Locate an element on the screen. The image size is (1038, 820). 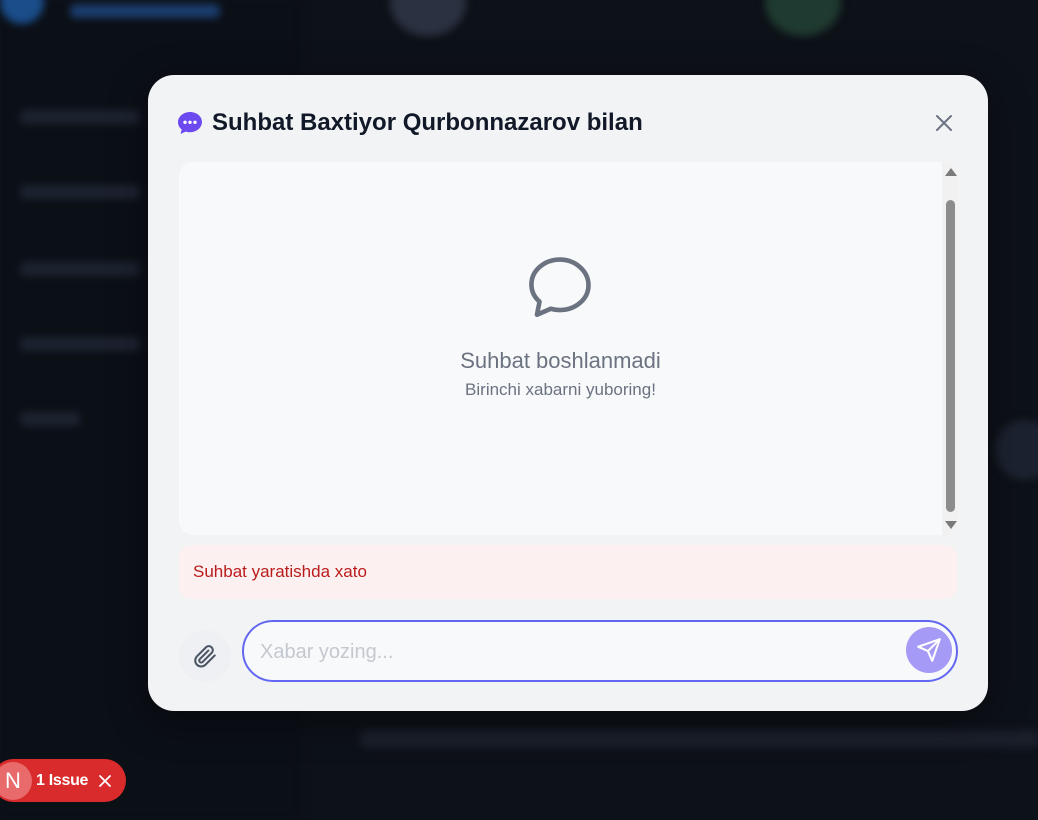
issue-badge: N 1 Issue is located at coordinates (63, 780).